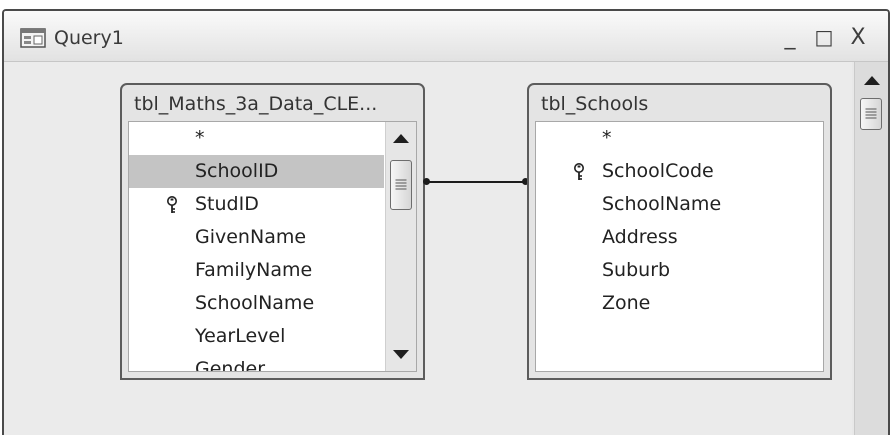  What do you see at coordinates (251, 237) in the screenshot?
I see `field-name: GivenName` at bounding box center [251, 237].